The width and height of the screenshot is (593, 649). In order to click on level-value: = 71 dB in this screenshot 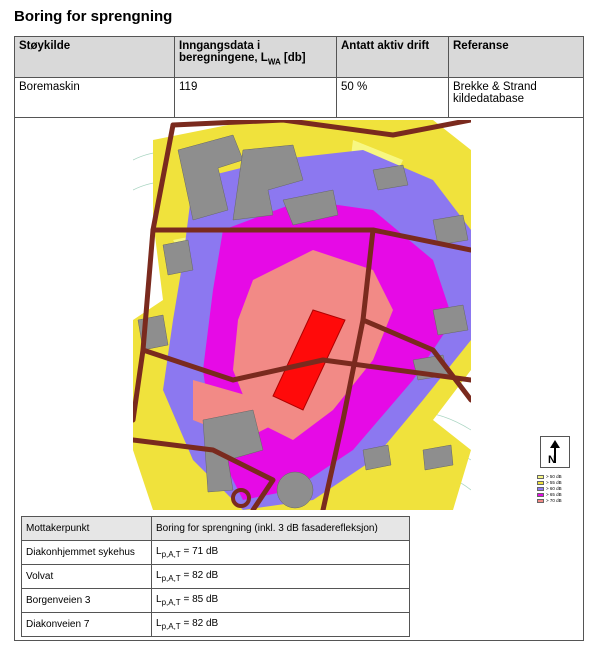, I will do `click(201, 551)`.